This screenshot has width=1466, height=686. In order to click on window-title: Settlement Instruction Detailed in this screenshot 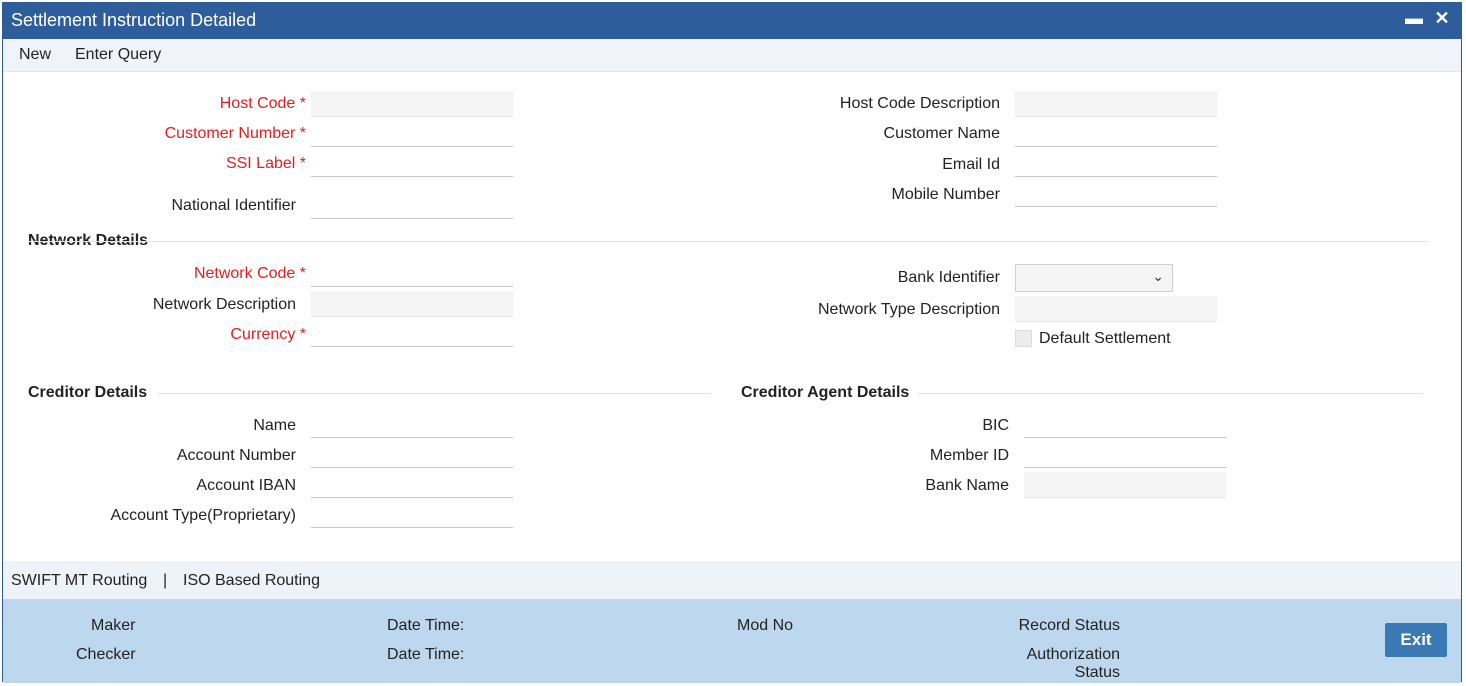, I will do `click(134, 20)`.